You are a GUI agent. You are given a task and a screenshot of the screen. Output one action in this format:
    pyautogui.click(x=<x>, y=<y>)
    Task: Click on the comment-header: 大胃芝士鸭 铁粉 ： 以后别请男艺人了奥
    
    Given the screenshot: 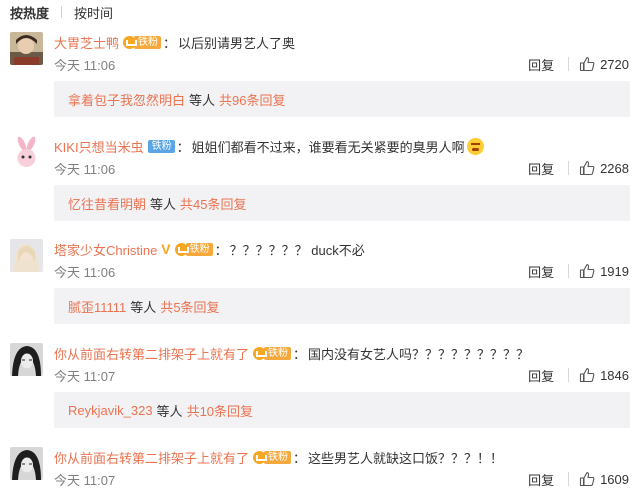 What is the action you would take?
    pyautogui.click(x=174, y=42)
    